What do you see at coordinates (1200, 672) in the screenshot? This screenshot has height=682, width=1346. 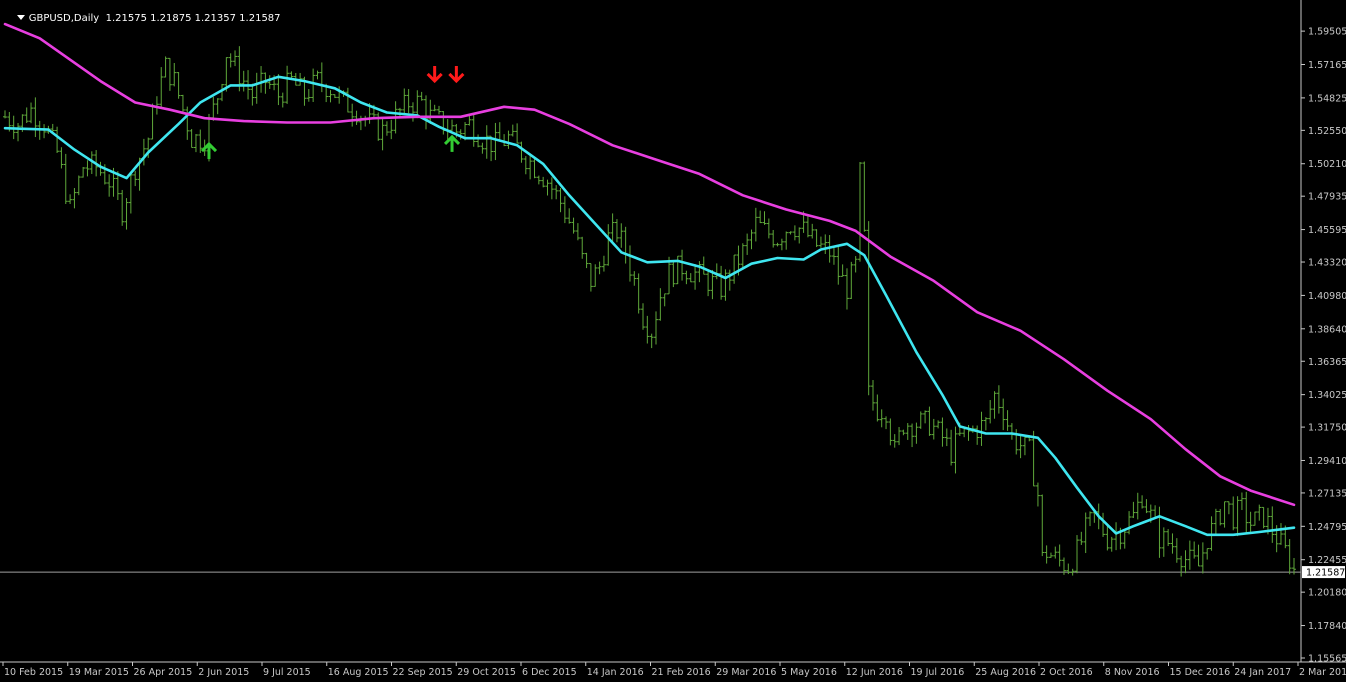 I see `x-tick-label: 15 Dec 2016` at bounding box center [1200, 672].